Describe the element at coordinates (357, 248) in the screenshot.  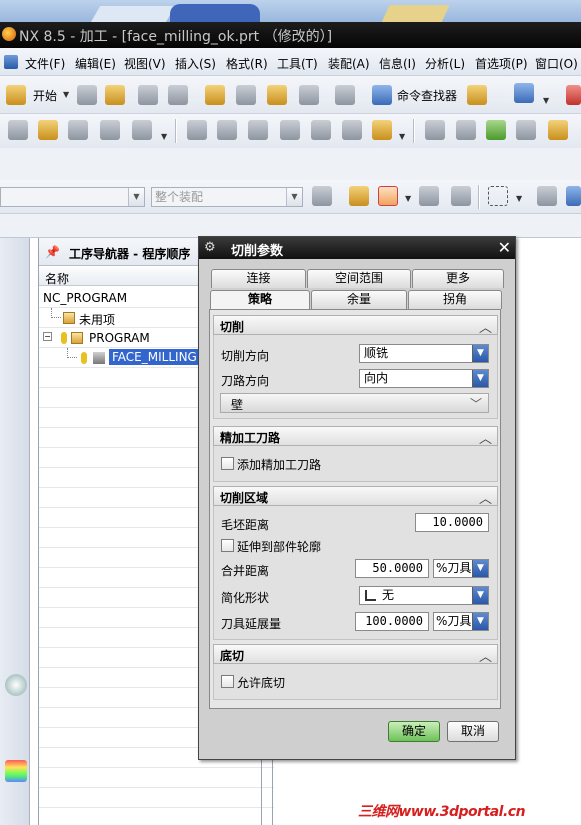
I see `dialog-title-bar: ⚙ 切削参数 ✕` at that location.